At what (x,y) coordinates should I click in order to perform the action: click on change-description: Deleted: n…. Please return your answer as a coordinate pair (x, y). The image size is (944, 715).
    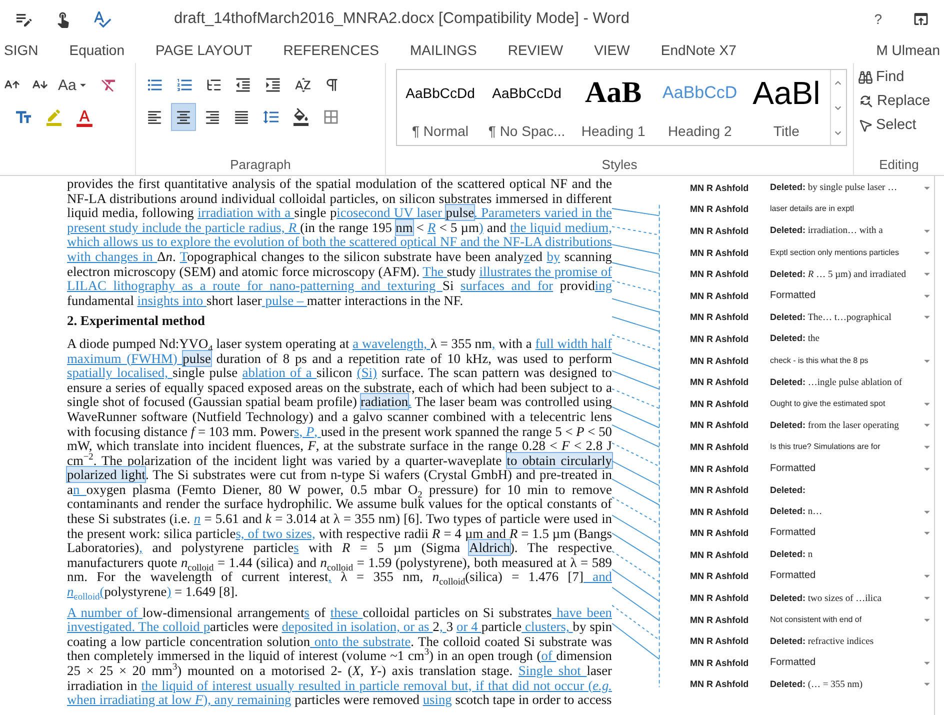
    Looking at the image, I should click on (797, 512).